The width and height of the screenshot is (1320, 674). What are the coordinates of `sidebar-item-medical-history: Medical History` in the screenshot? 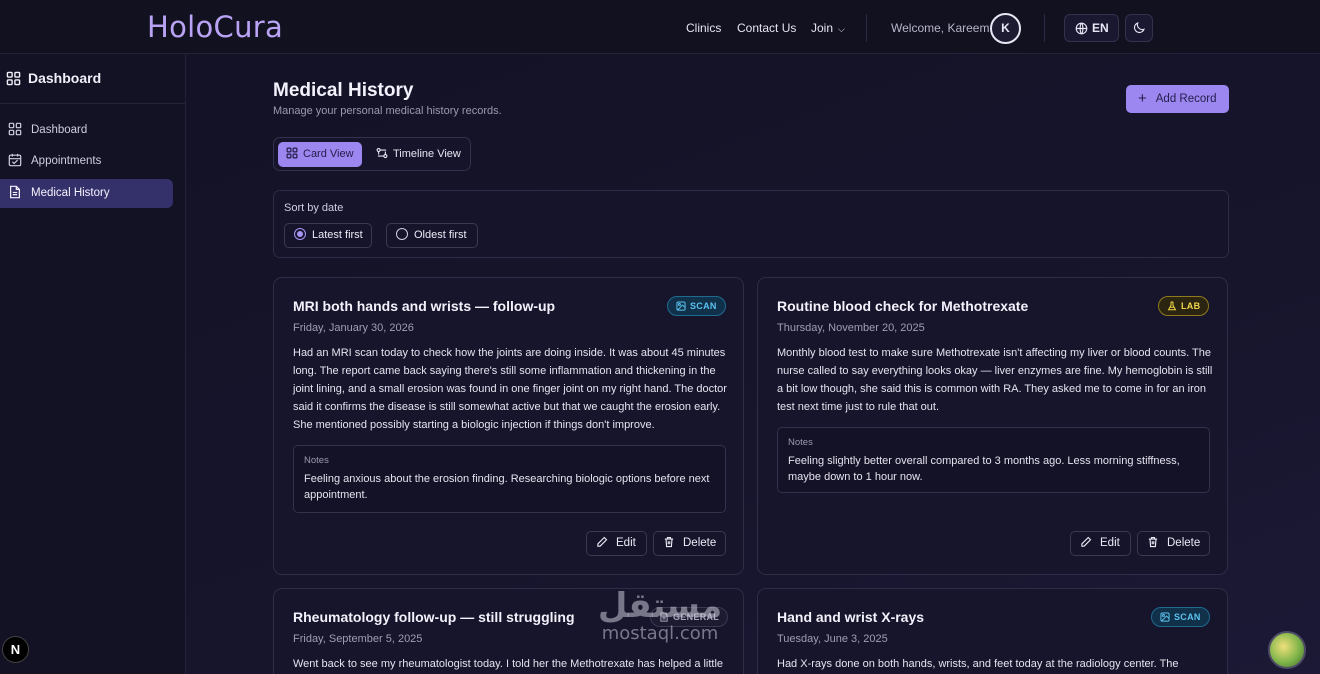 It's located at (86, 193).